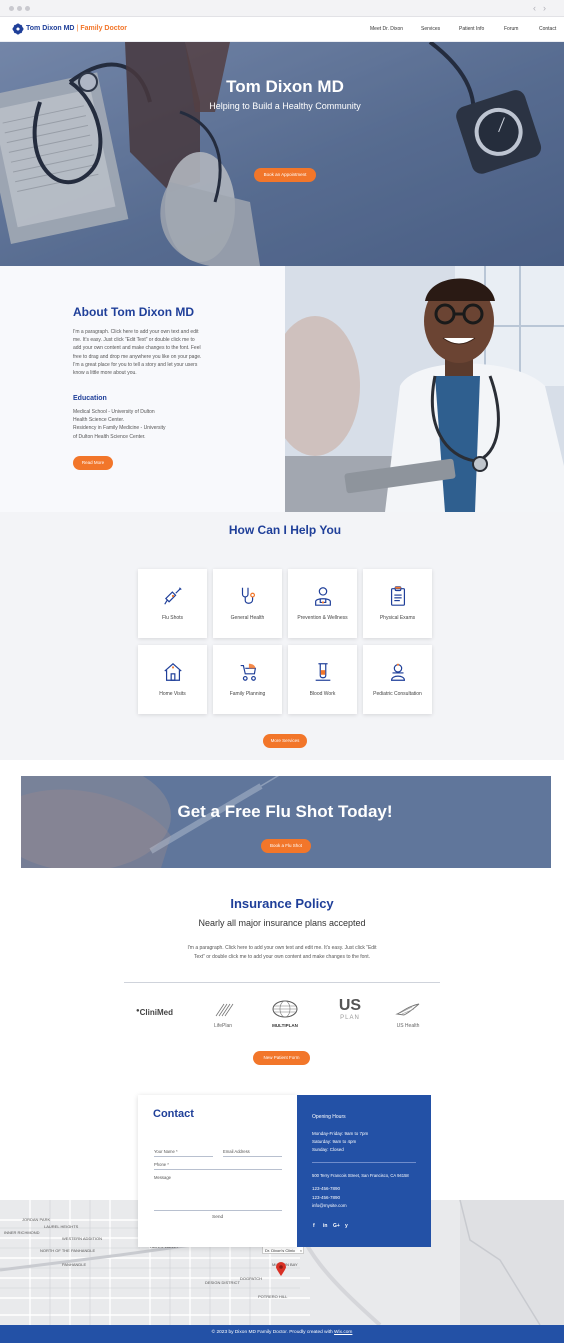 This screenshot has height=1343, width=564. What do you see at coordinates (329, 1205) in the screenshot?
I see `email-link: info@mysite.com` at bounding box center [329, 1205].